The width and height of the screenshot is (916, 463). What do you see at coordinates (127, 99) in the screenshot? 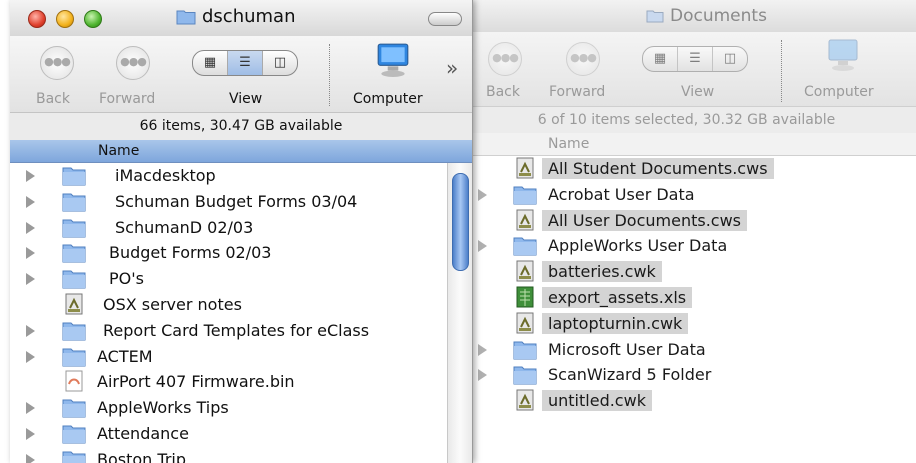
I see `forward-label: Forward` at bounding box center [127, 99].